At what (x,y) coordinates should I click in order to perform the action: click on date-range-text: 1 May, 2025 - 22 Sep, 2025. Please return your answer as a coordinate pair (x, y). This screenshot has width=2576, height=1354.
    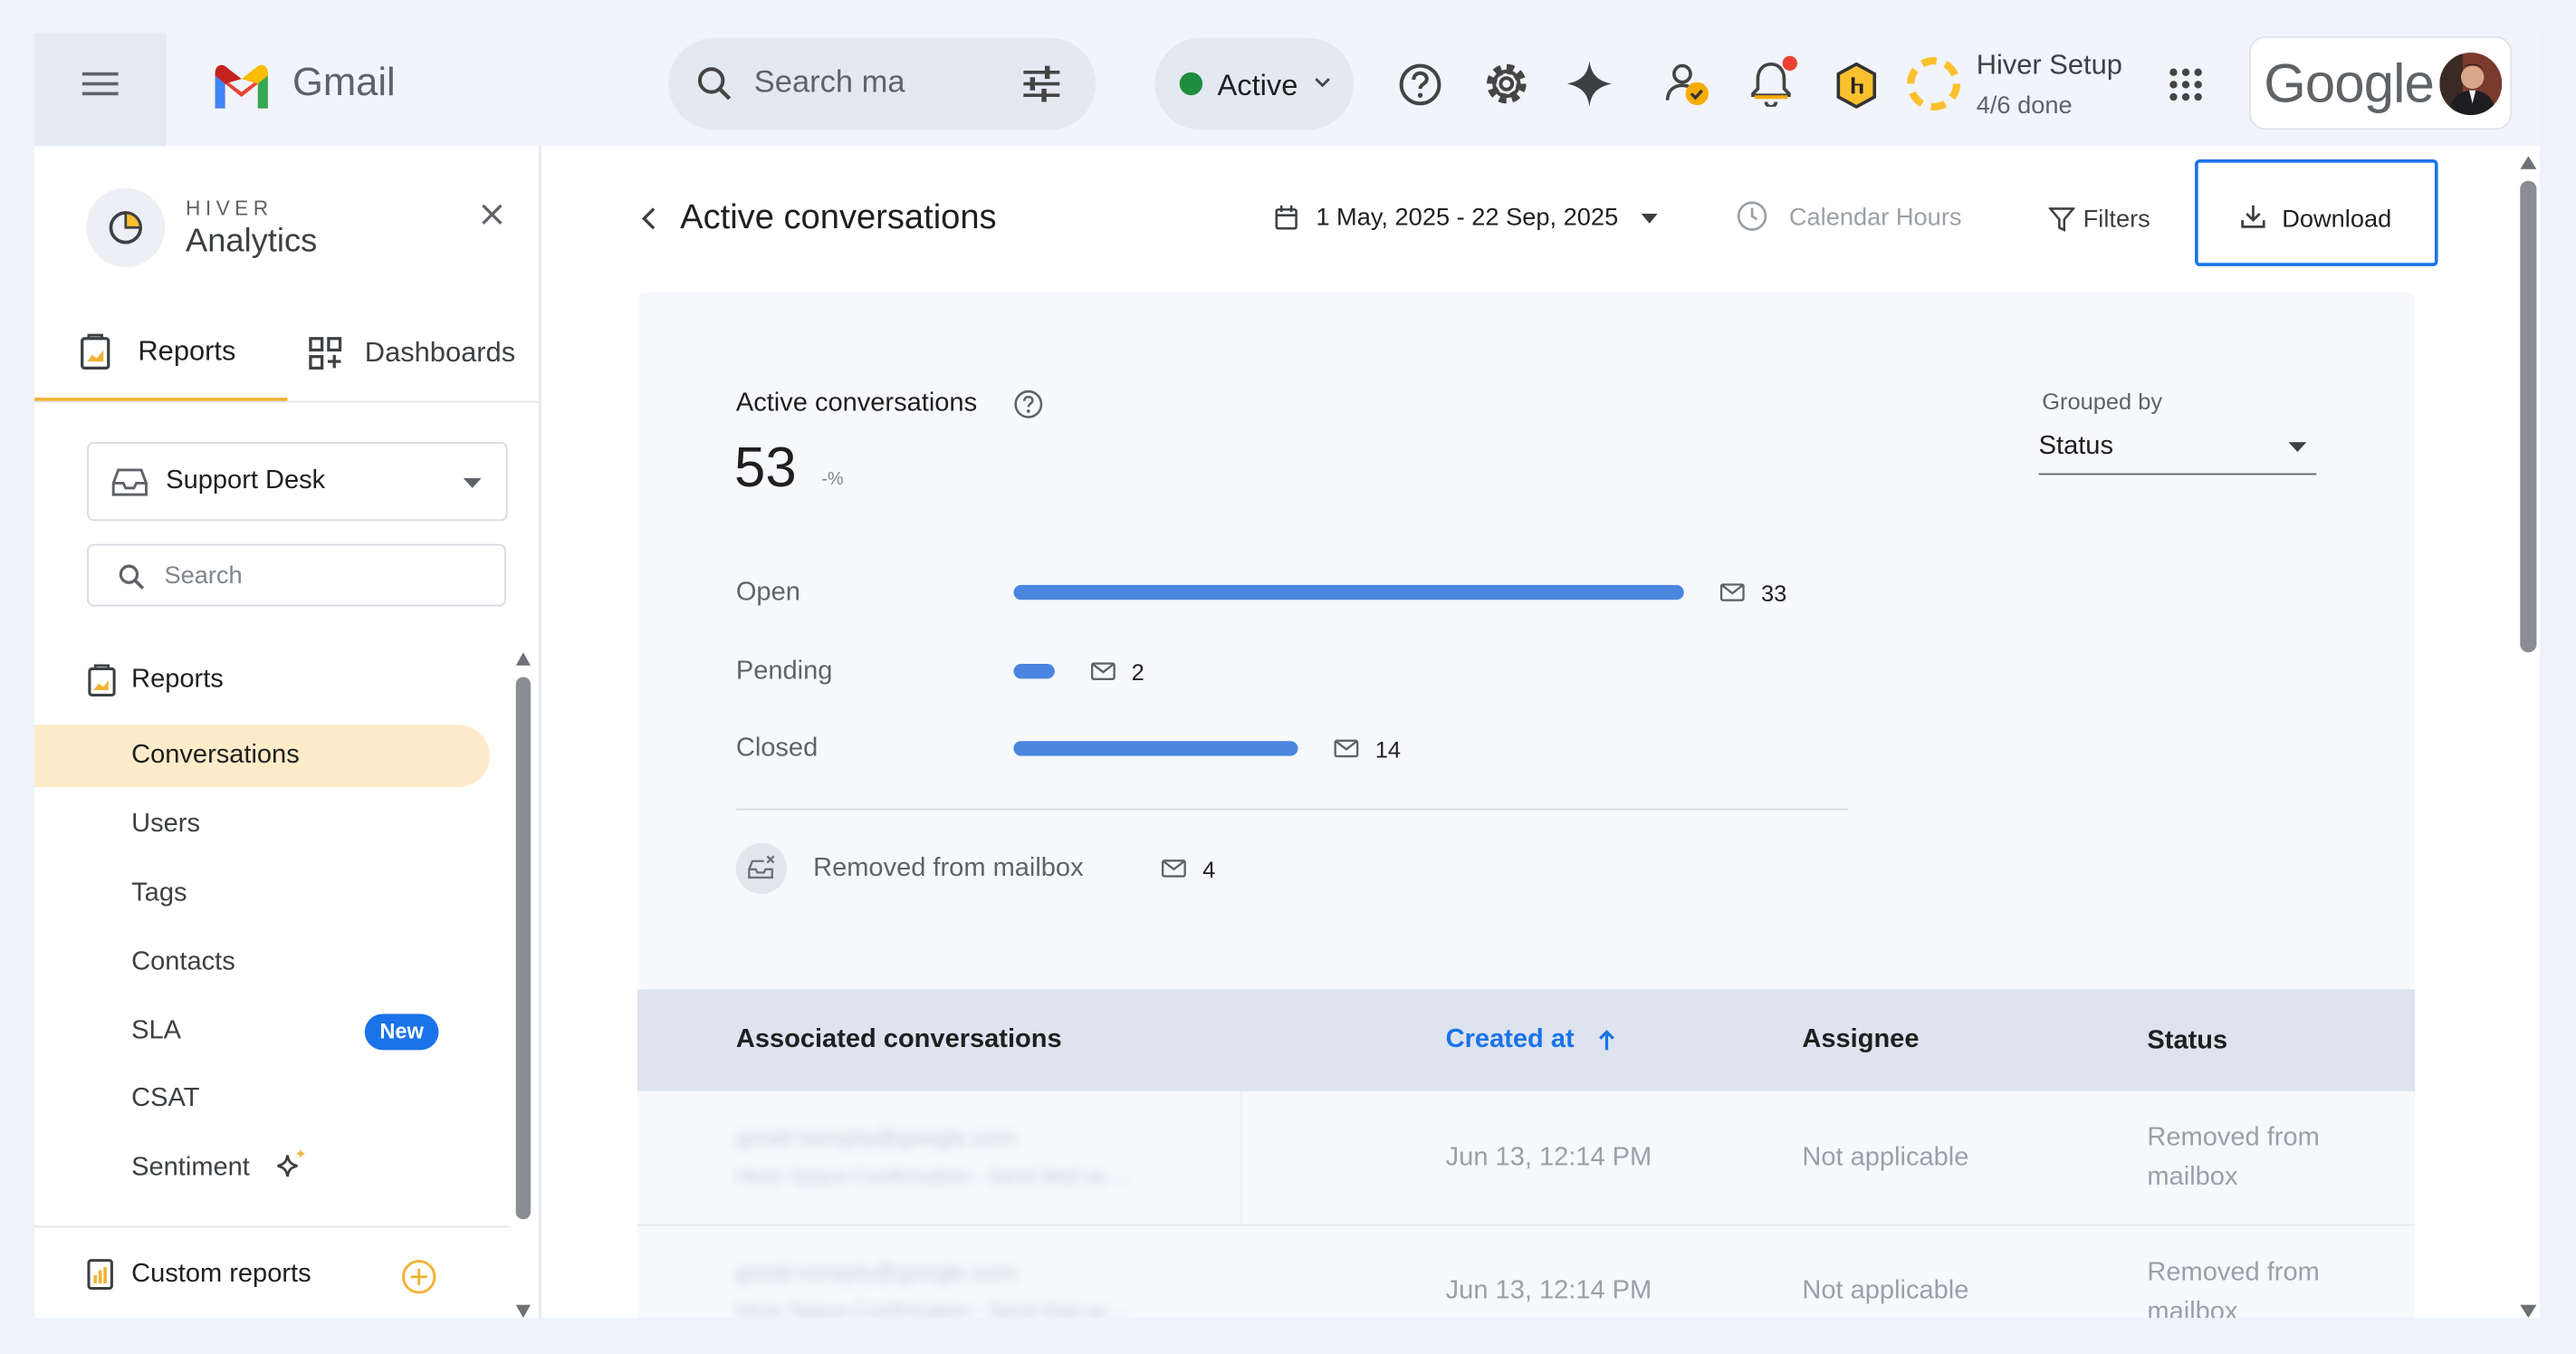
    Looking at the image, I should click on (1467, 218).